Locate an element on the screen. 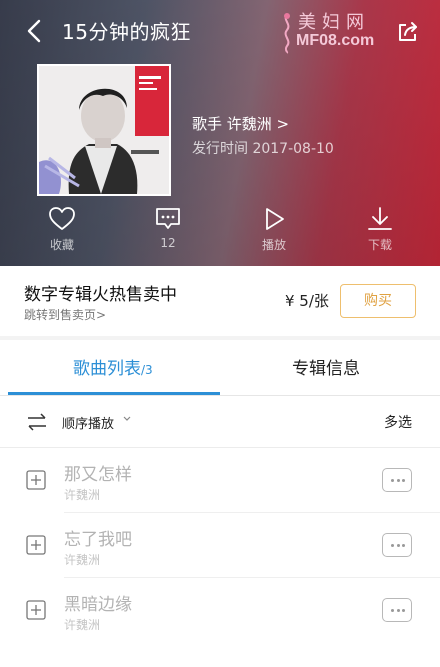 The image size is (440, 667). release-date: 发行时间 2017-08-10 is located at coordinates (263, 149).